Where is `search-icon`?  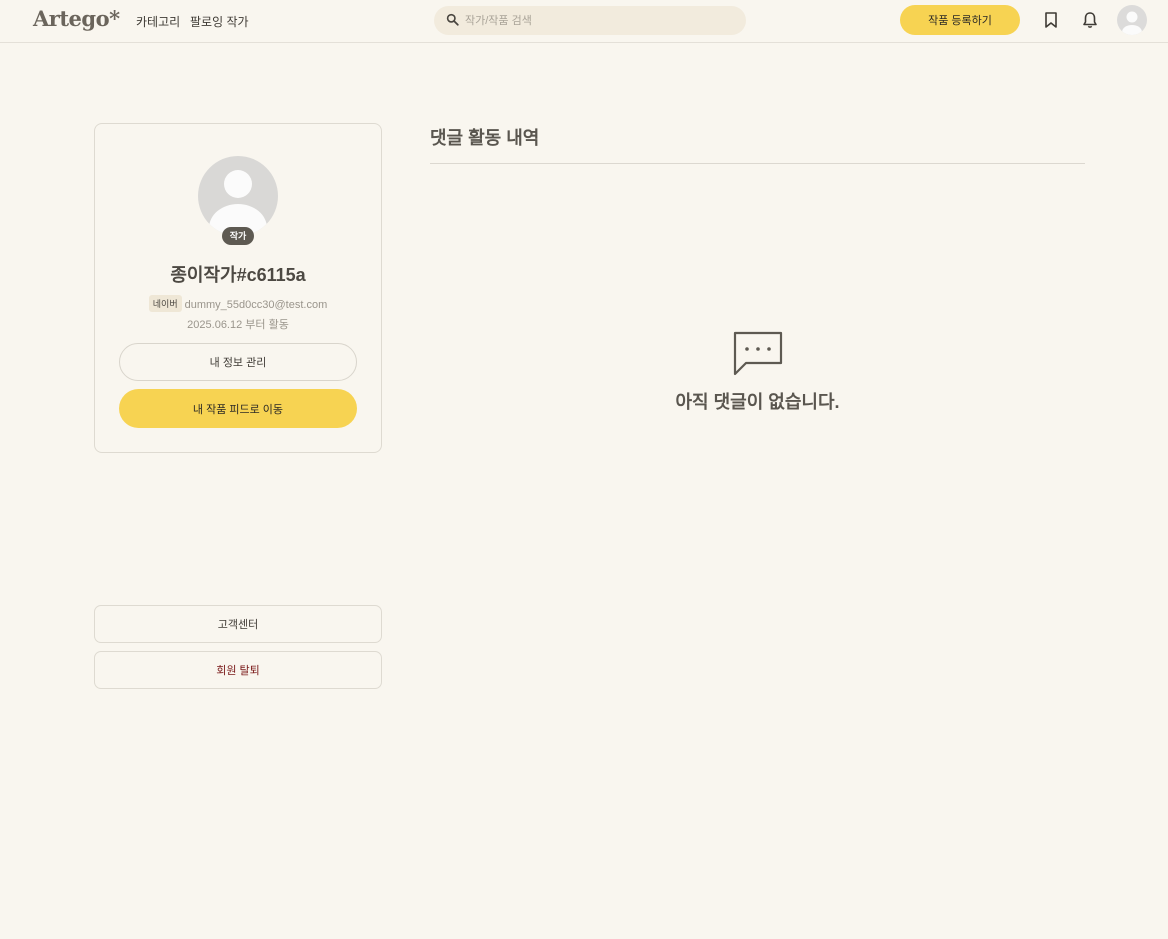 search-icon is located at coordinates (452, 19).